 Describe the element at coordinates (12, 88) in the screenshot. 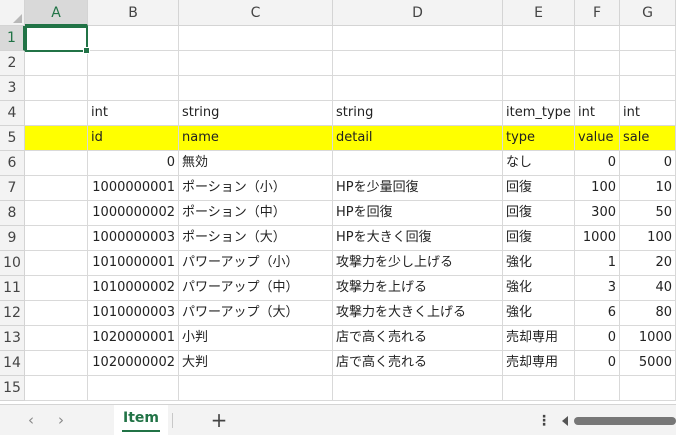

I see `row-header: 3` at that location.